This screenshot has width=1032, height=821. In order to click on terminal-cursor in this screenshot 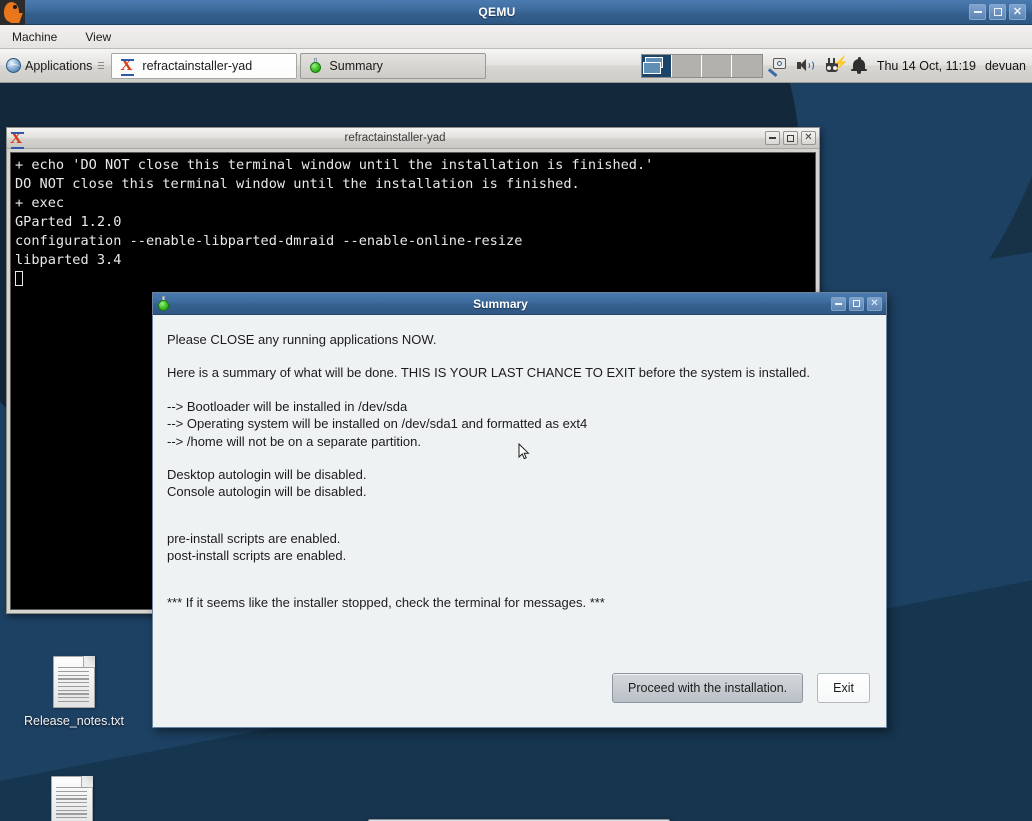, I will do `click(19, 278)`.